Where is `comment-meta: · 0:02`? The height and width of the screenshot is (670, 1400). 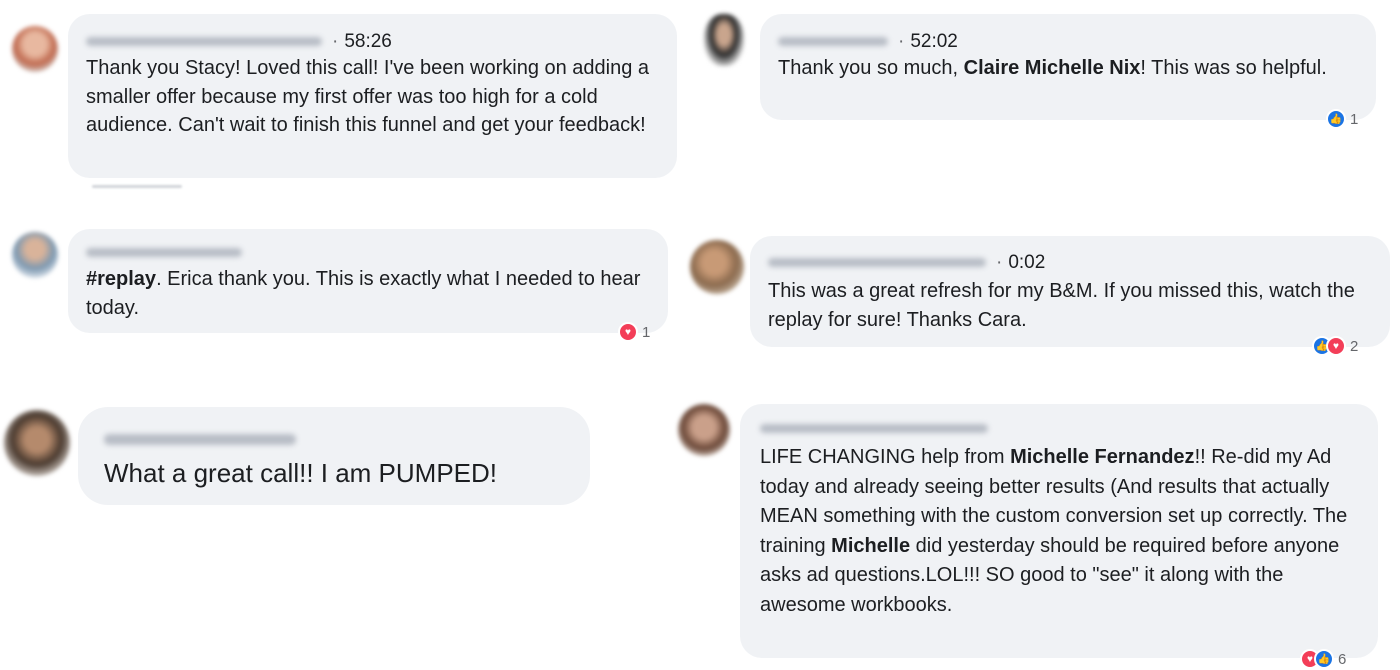 comment-meta: · 0:02 is located at coordinates (906, 263).